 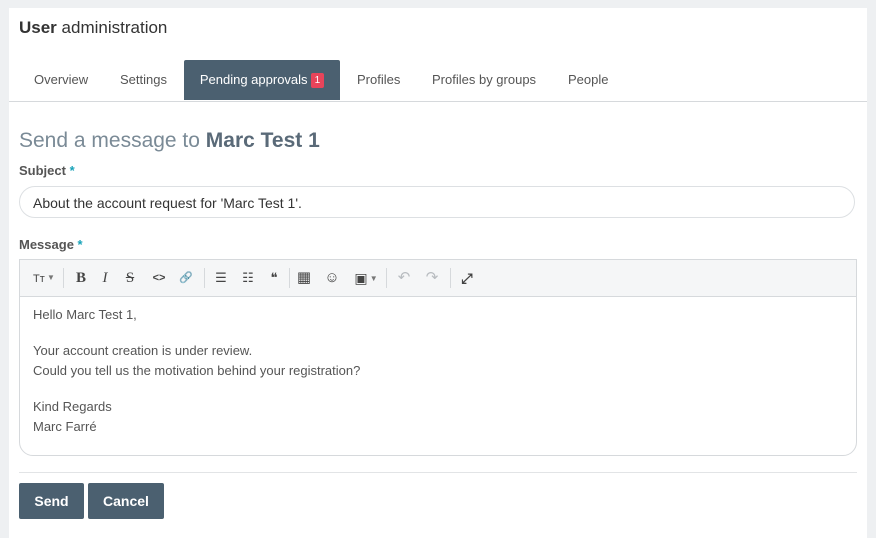 What do you see at coordinates (39, 279) in the screenshot?
I see `text-size-glyph: Tт` at bounding box center [39, 279].